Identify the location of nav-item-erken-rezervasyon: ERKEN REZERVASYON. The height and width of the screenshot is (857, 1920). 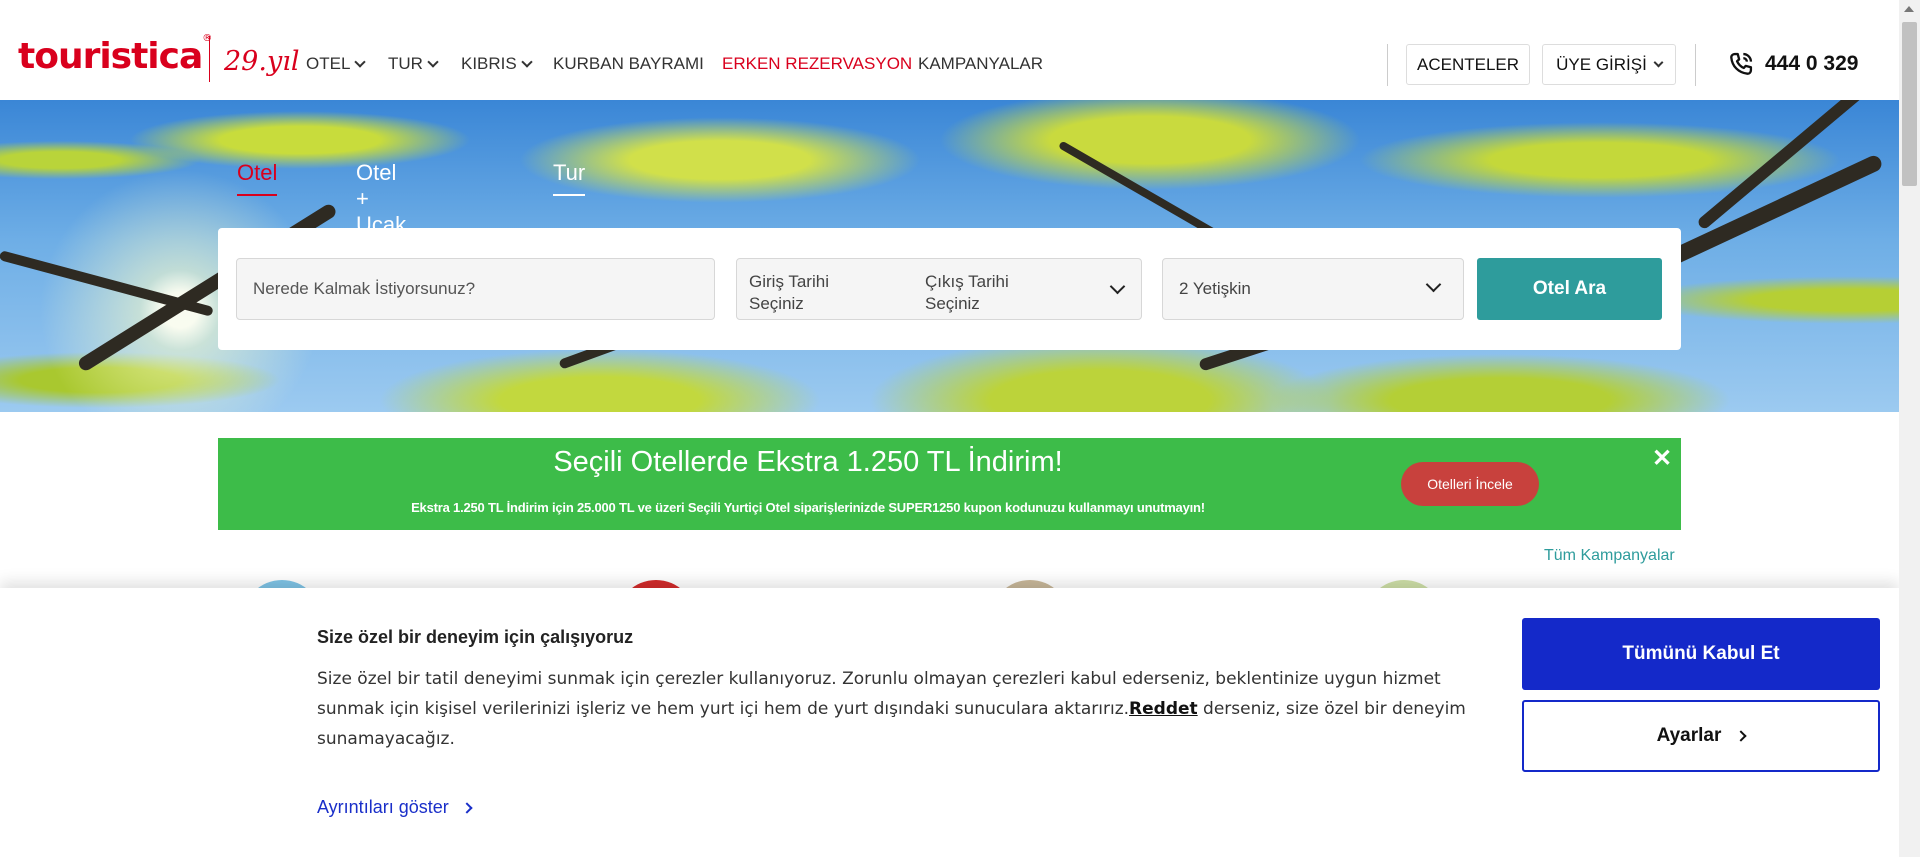
(817, 64).